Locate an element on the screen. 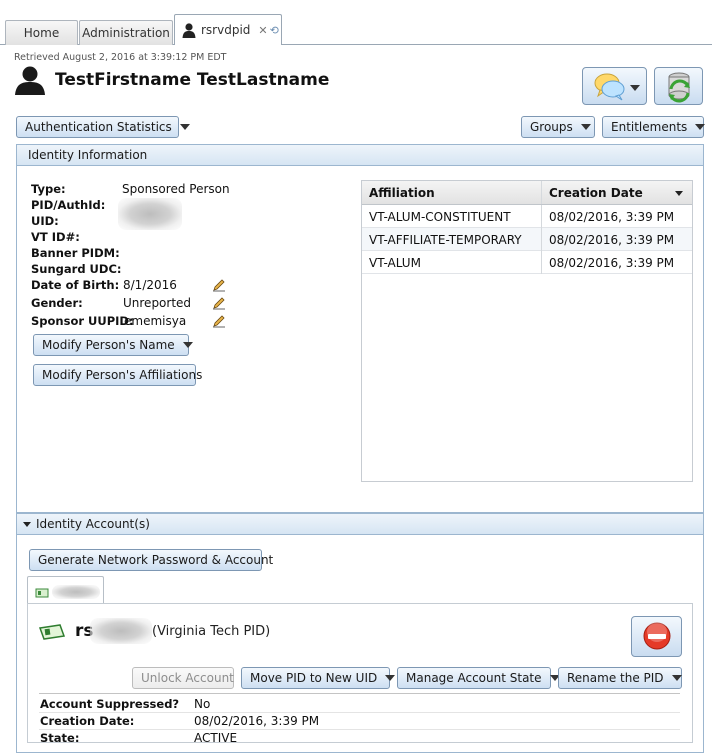  tab-rsrvdpid: rsrvdpid ✕ ⟲ is located at coordinates (228, 30).